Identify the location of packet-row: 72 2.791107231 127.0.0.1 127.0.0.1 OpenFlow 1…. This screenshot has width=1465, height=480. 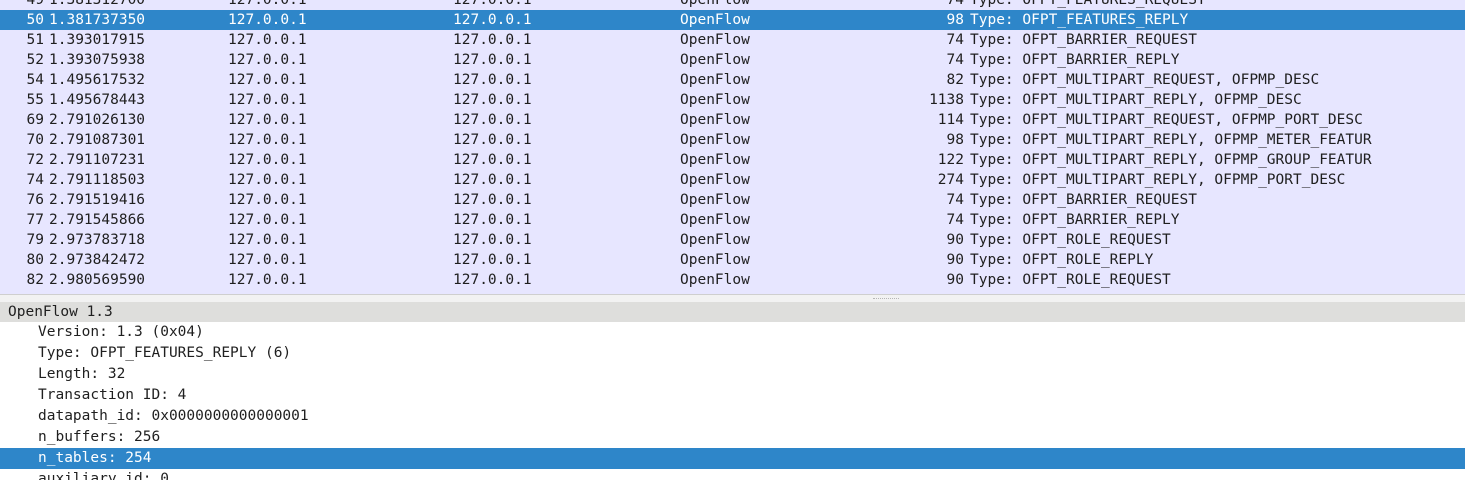
(732, 160).